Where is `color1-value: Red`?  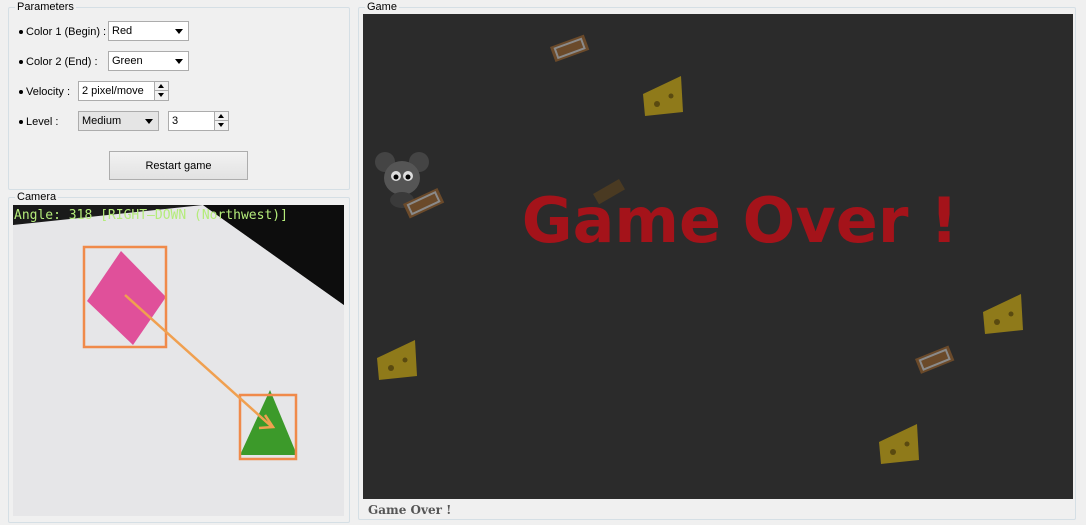
color1-value: Red is located at coordinates (122, 31).